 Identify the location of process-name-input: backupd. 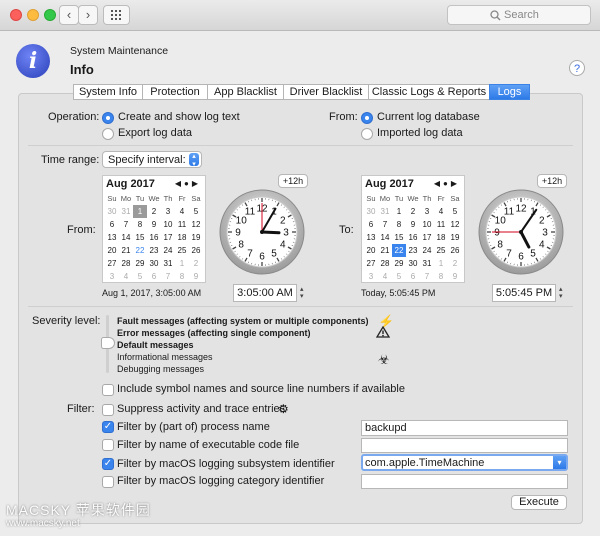
(464, 428).